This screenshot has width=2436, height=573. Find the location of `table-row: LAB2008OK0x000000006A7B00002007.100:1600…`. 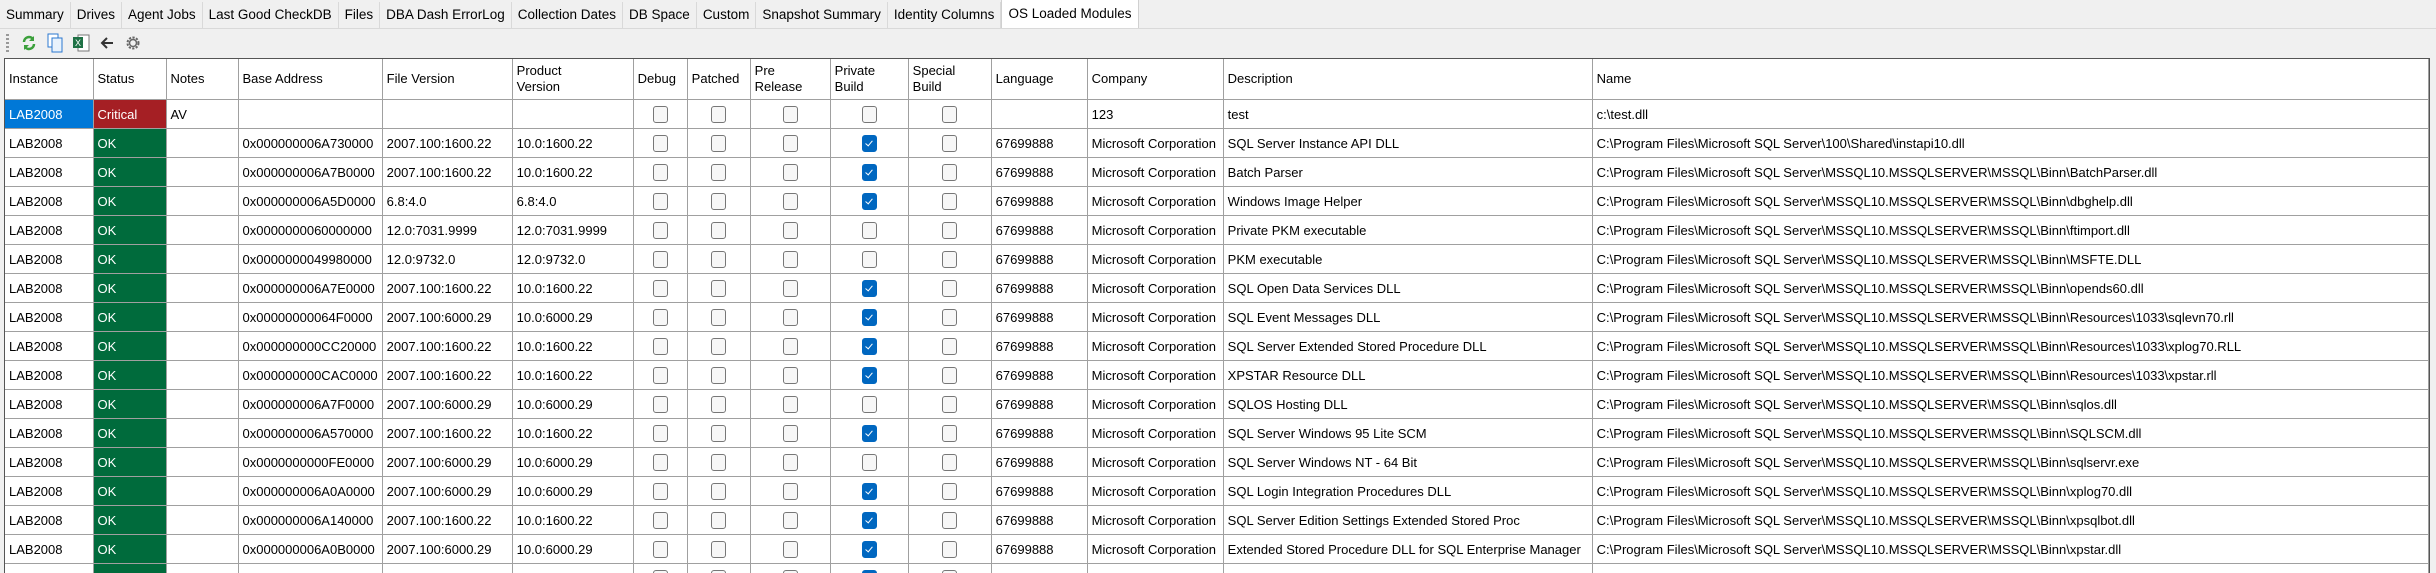

table-row: LAB2008OK0x000000006A7B00002007.100:1600… is located at coordinates (1216, 172).